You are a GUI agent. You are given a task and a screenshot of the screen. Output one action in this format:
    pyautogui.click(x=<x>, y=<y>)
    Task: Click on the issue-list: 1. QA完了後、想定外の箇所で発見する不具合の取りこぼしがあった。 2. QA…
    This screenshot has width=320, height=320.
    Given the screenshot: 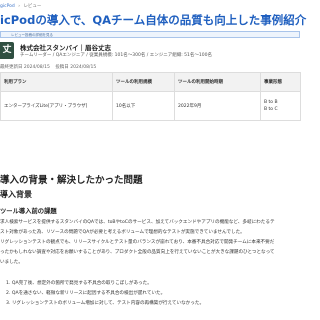 What is the action you would take?
    pyautogui.click(x=161, y=294)
    